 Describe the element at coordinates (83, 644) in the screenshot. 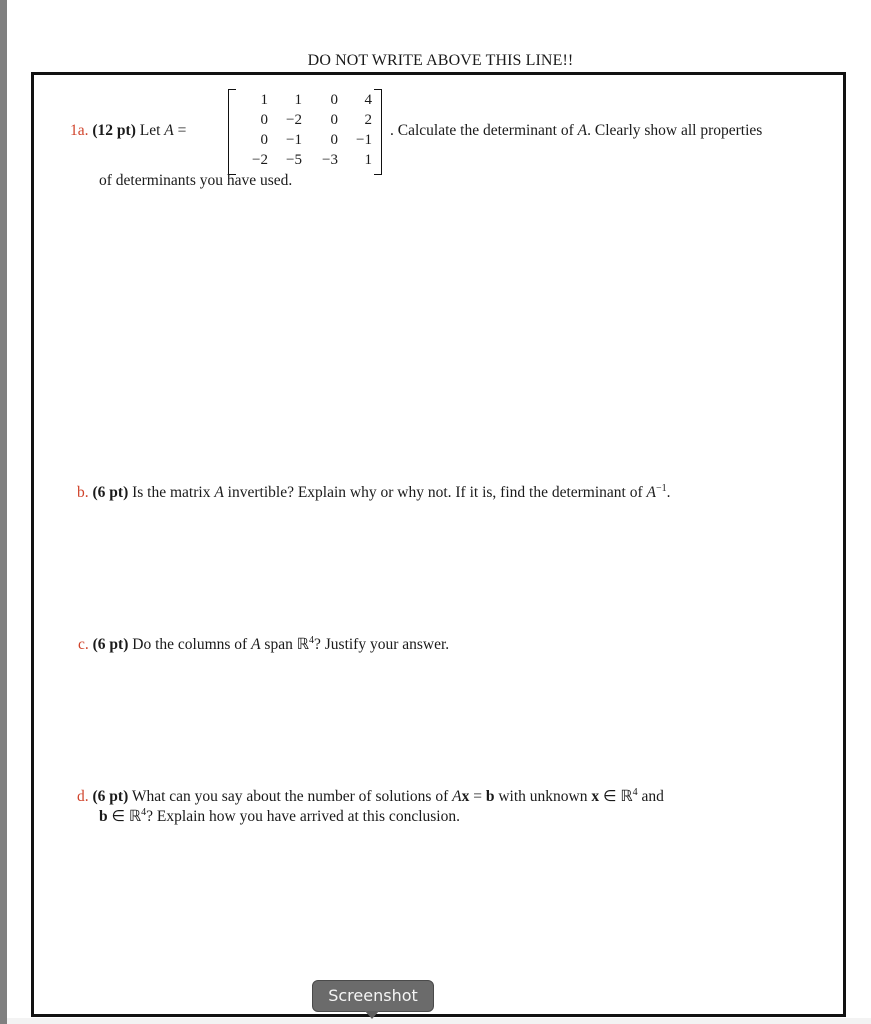

I see `question-number: c.` at that location.